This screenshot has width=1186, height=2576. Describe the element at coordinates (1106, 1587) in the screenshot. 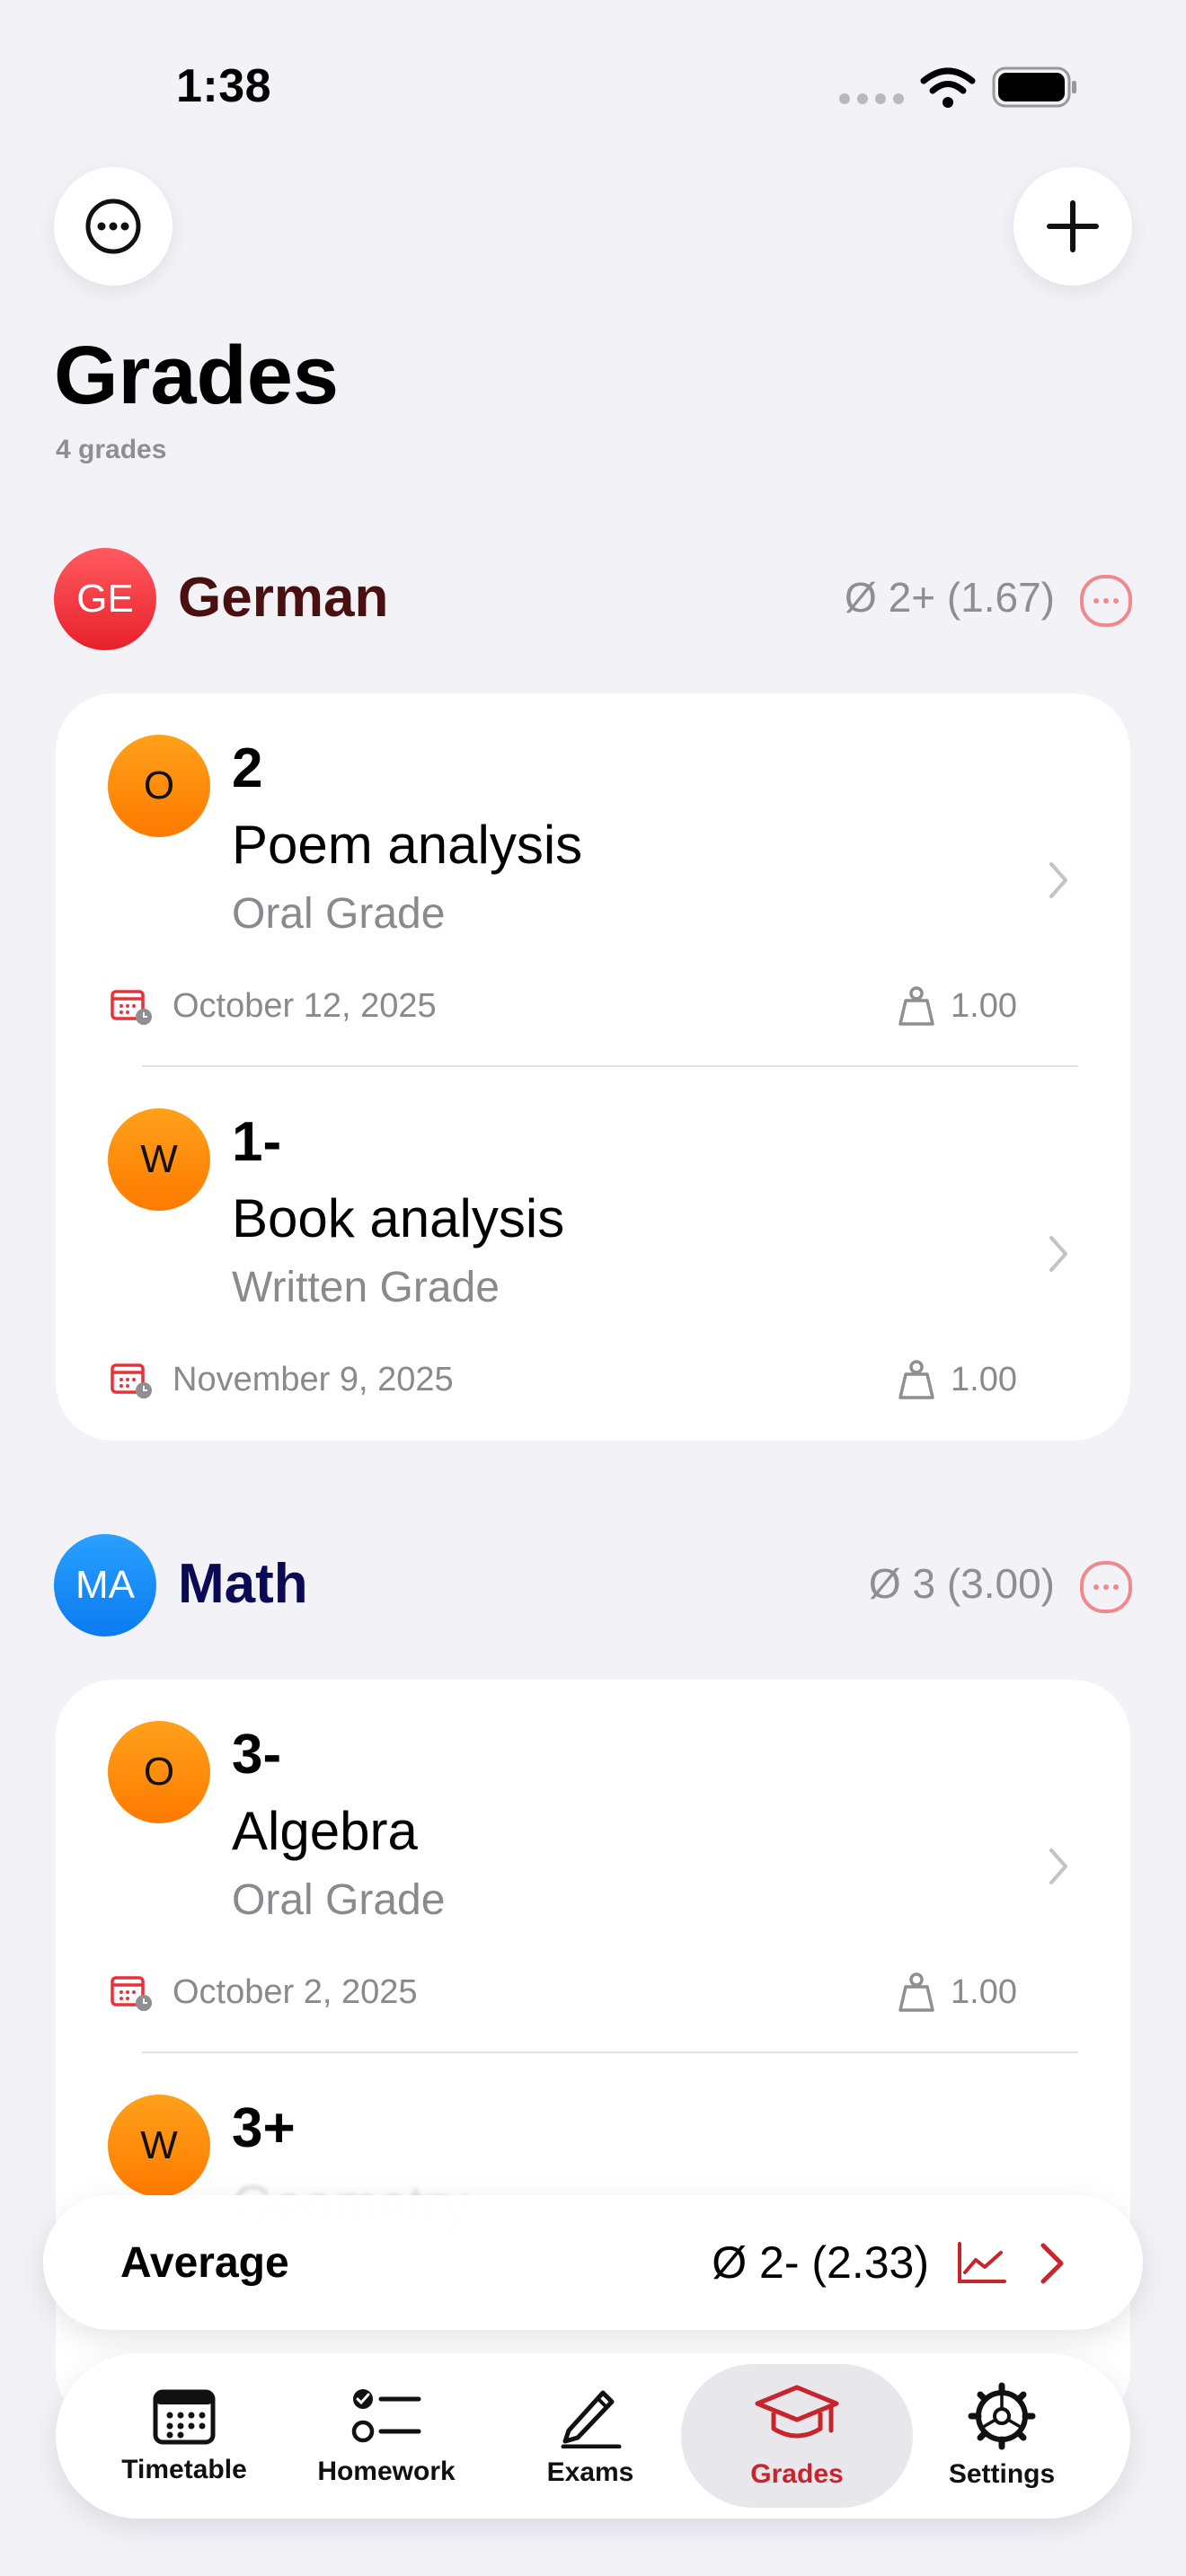

I see `math-options-button` at that location.